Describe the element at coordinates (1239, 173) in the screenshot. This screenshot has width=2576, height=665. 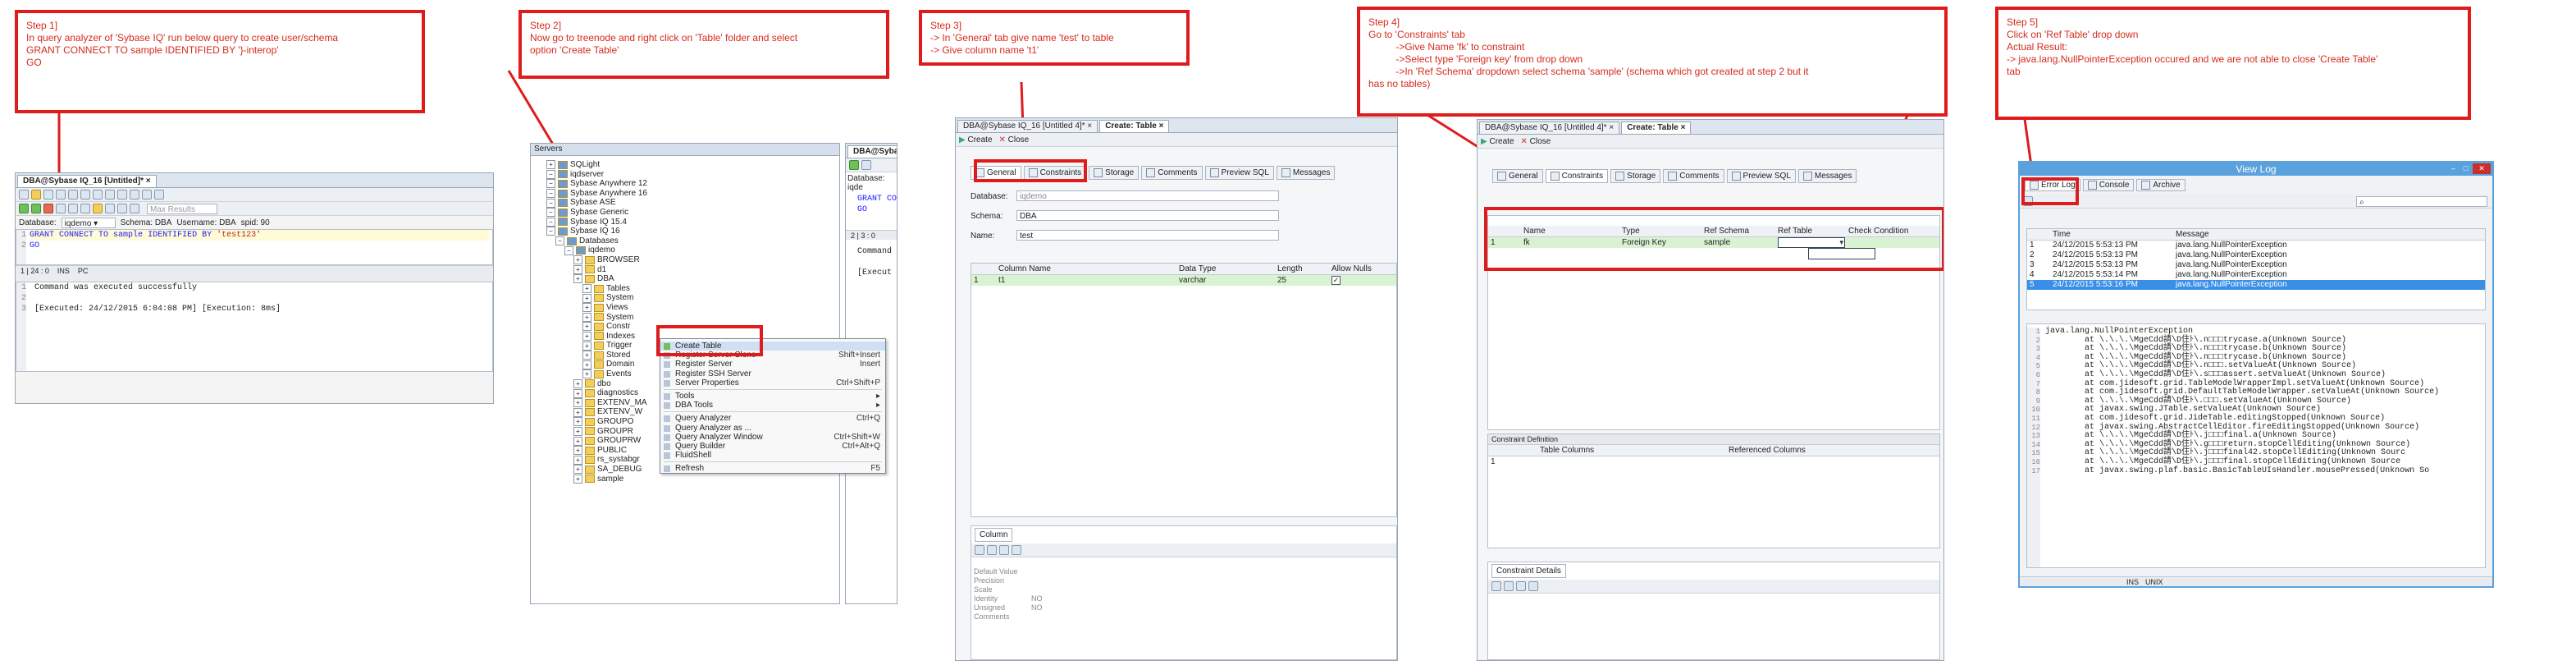
I see `tab-preview-sql: Preview SQL` at that location.